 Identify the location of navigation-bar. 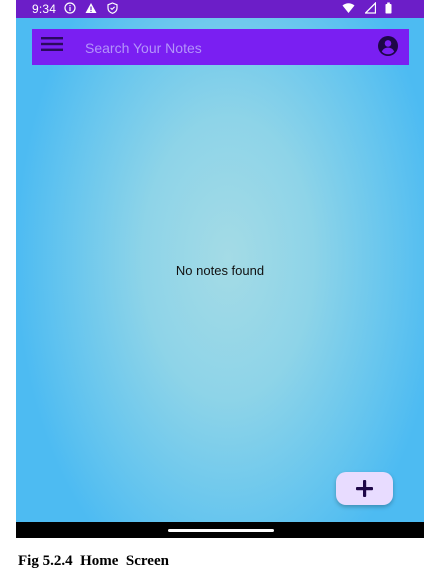
(220, 530).